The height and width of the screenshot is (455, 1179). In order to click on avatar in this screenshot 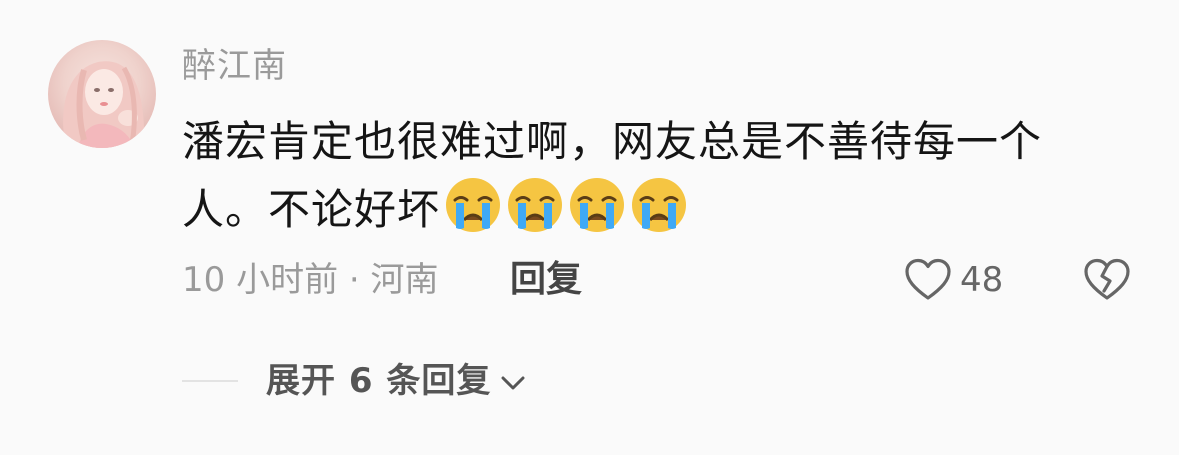, I will do `click(102, 94)`.